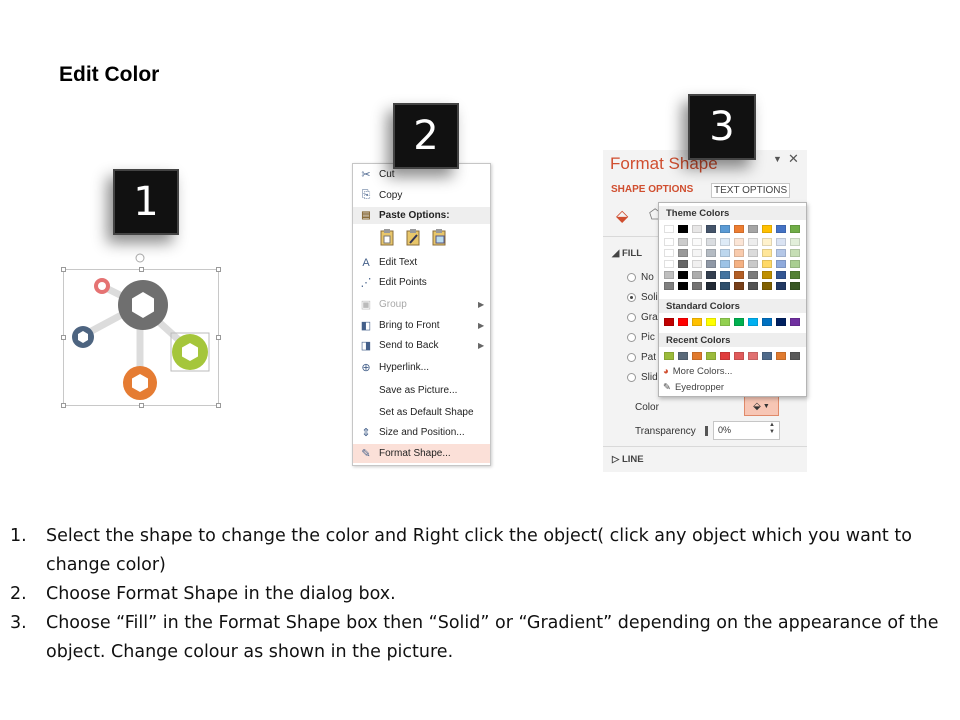  What do you see at coordinates (140, 383) in the screenshot?
I see `orange-circle` at bounding box center [140, 383].